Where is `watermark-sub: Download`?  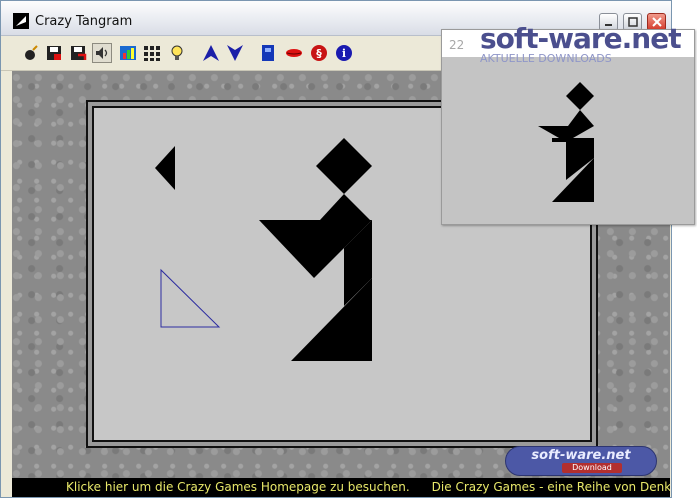
watermark-sub: Download is located at coordinates (592, 468).